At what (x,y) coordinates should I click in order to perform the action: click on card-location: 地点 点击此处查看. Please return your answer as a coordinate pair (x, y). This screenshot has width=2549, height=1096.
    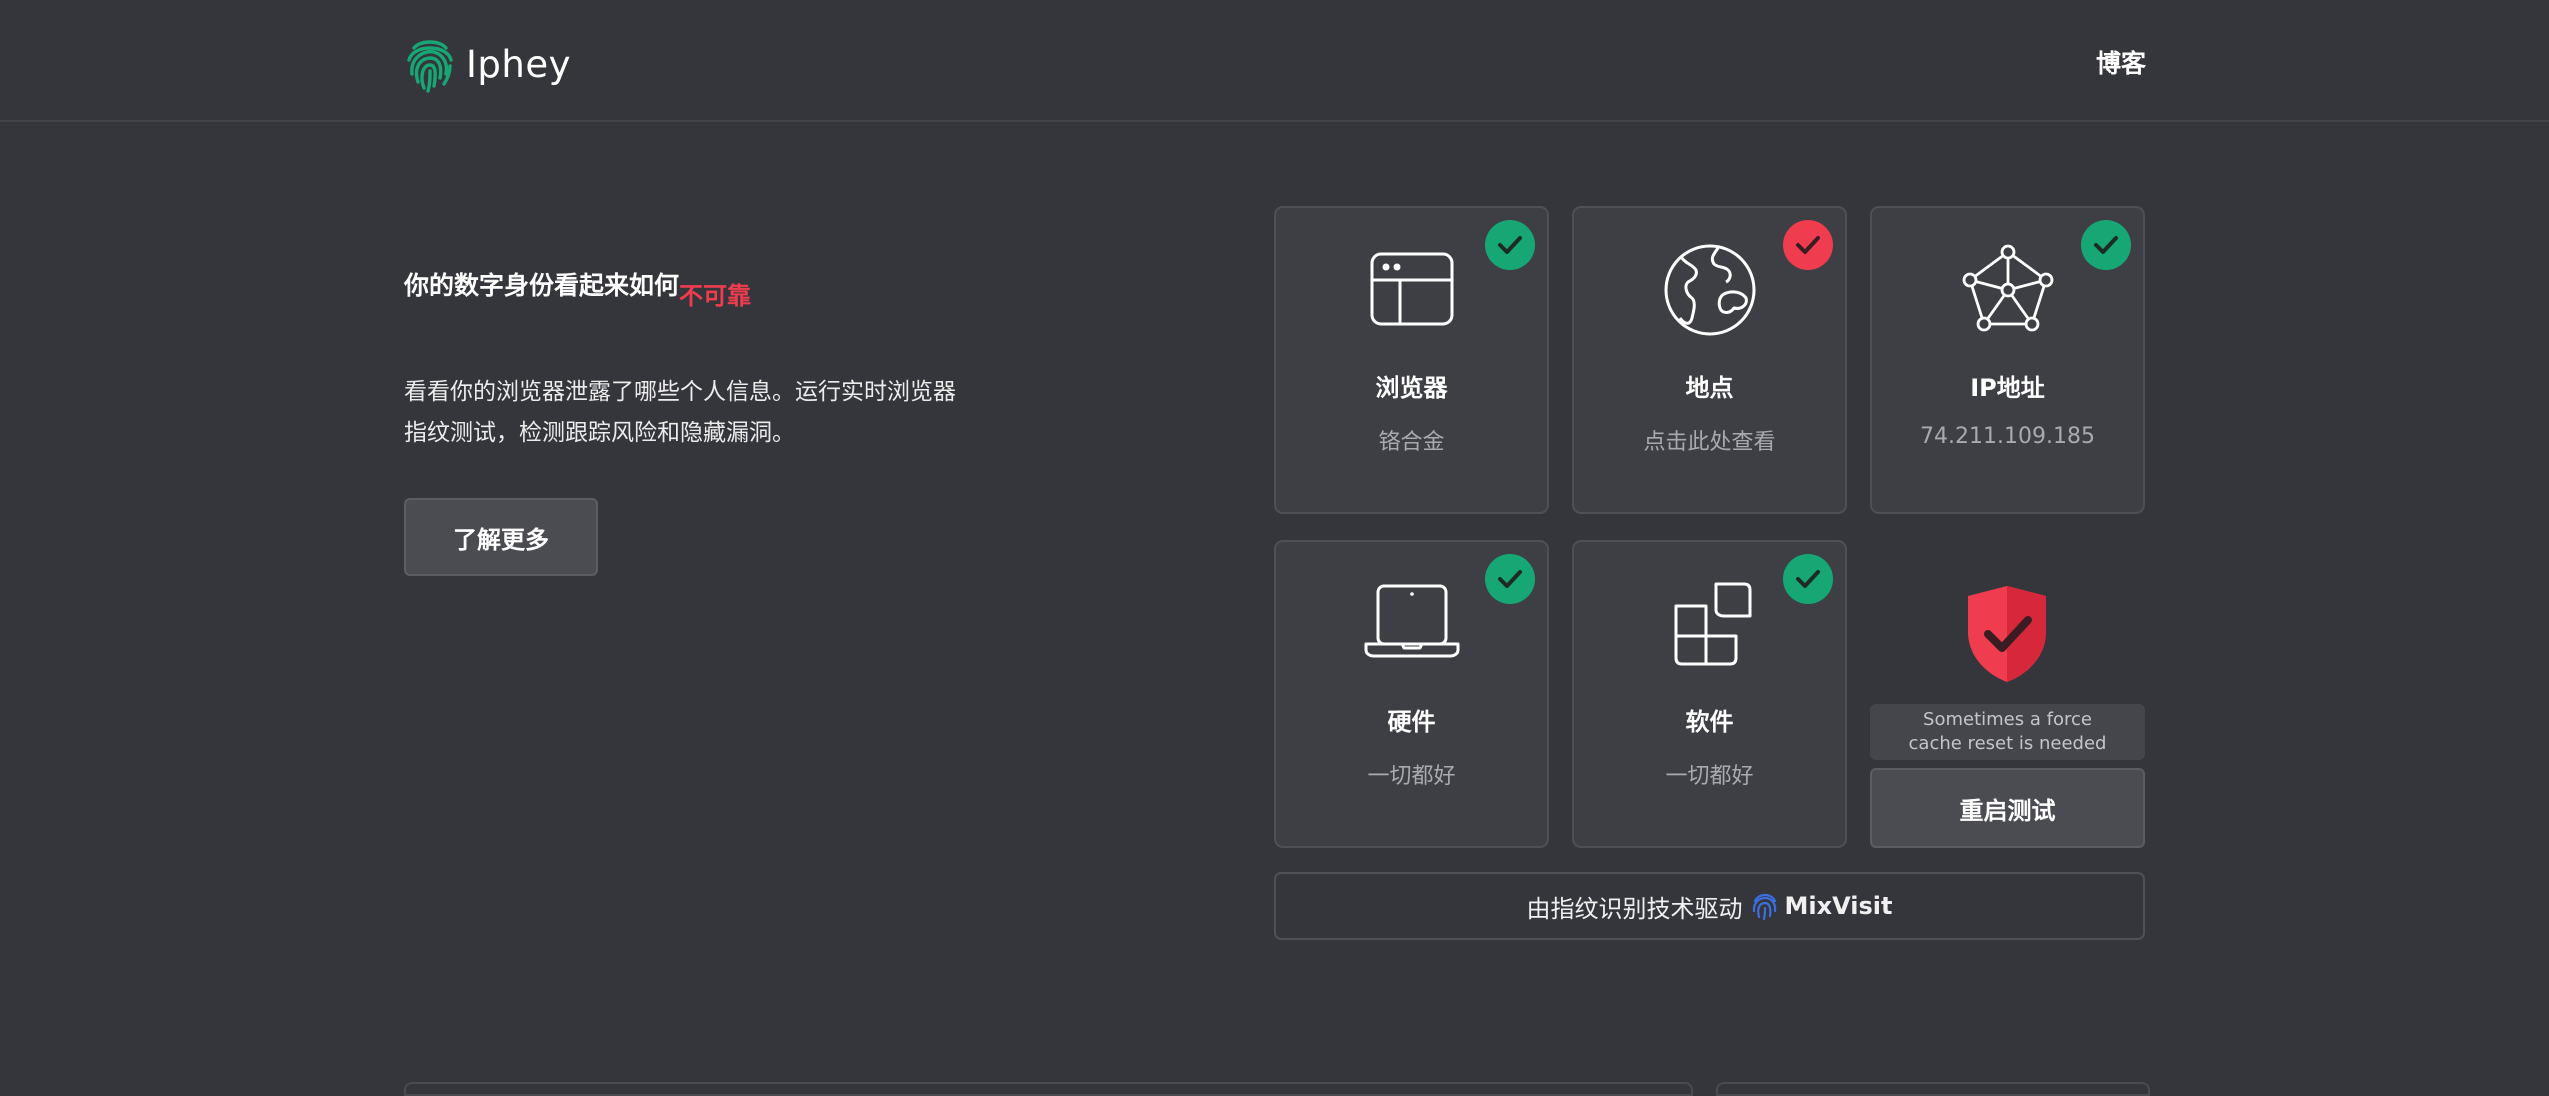
    Looking at the image, I should click on (1709, 360).